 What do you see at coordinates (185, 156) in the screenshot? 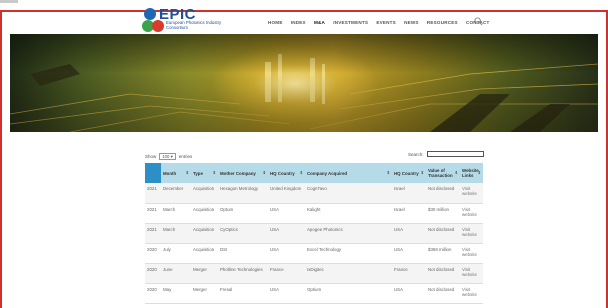
I see `entries-label: entries` at bounding box center [185, 156].